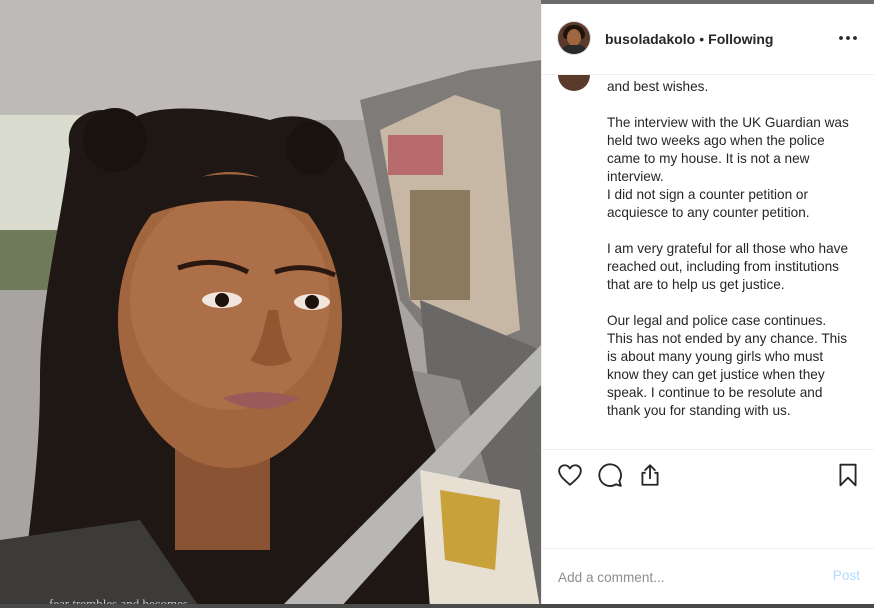  Describe the element at coordinates (570, 475) in the screenshot. I see `heart-icon` at that location.